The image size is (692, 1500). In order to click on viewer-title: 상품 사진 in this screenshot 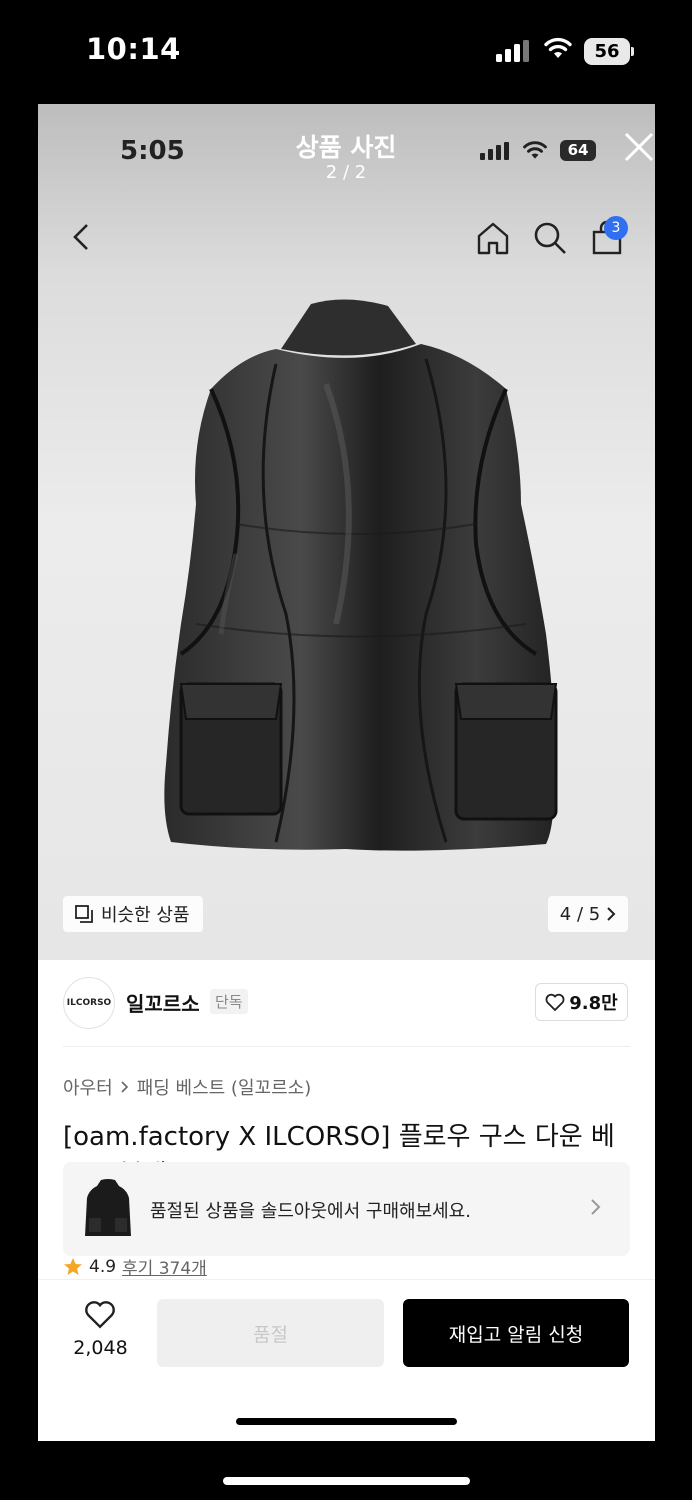, I will do `click(346, 147)`.